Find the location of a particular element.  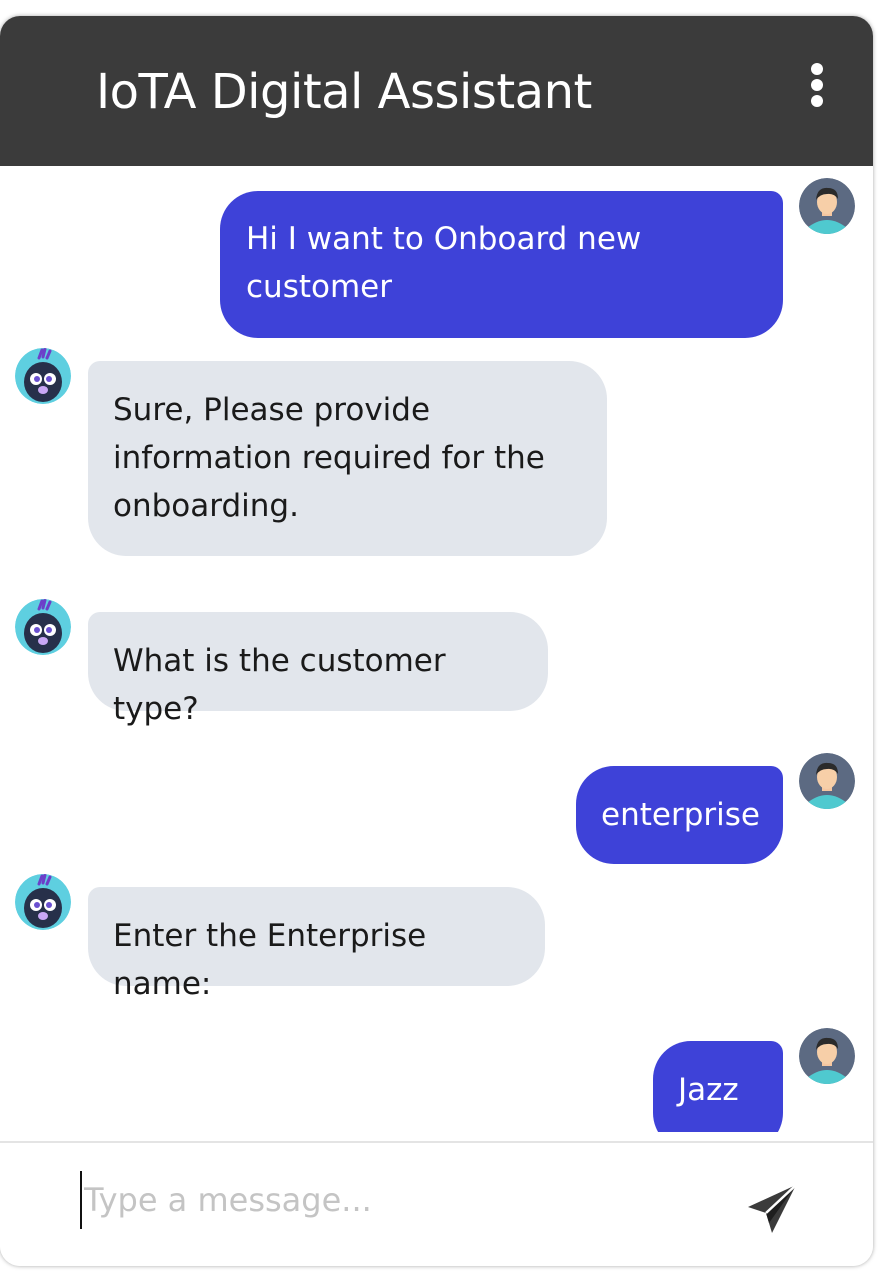

user-message: Hi I want to Onboard new customer is located at coordinates (501, 264).